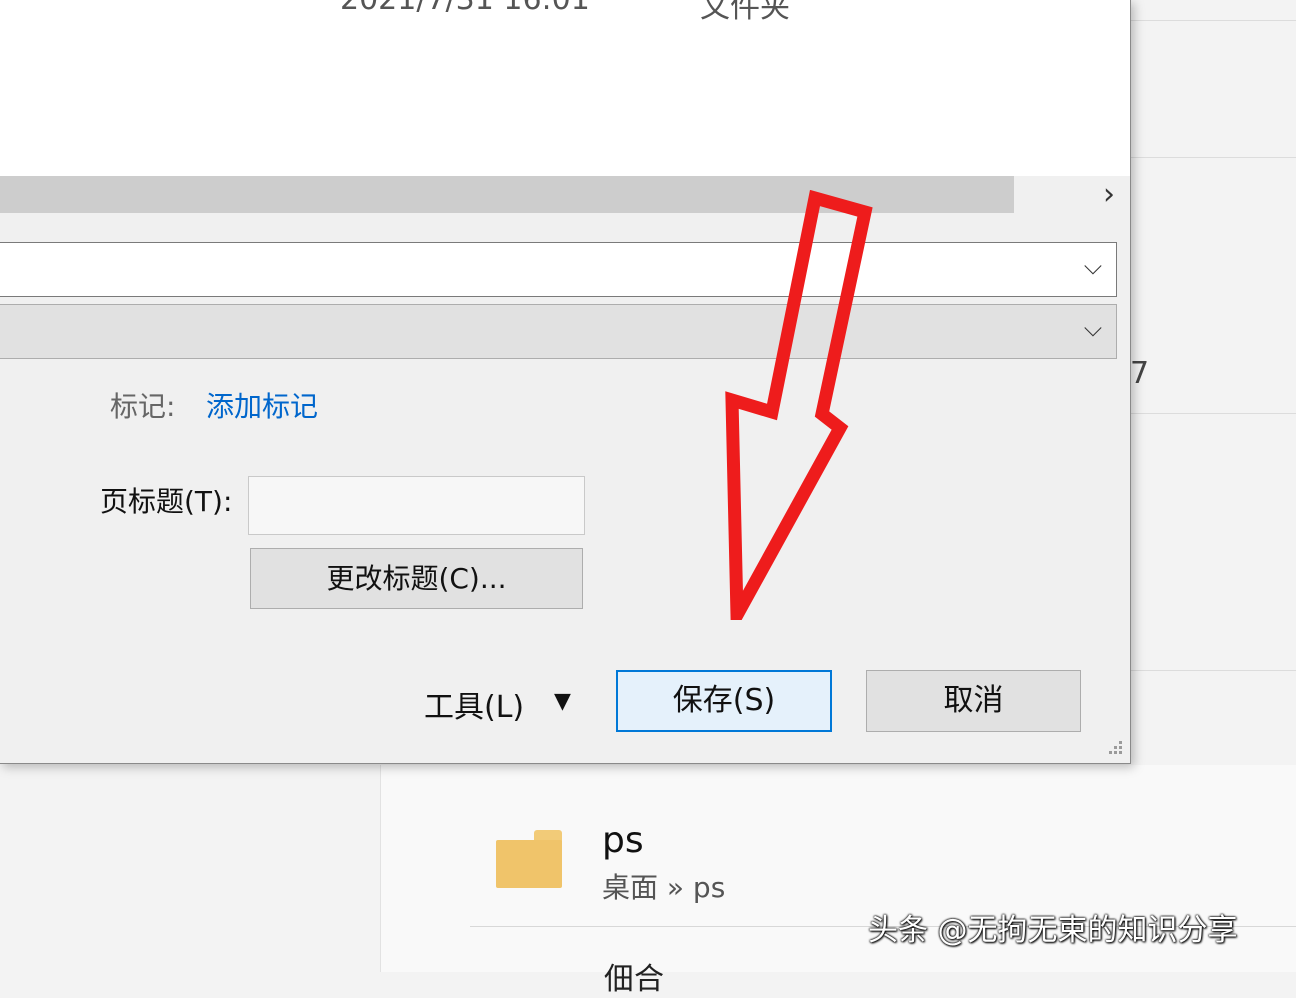 This screenshot has height=998, width=1296. Describe the element at coordinates (558, 331) in the screenshot. I see `save-type-combobox: ⌵` at that location.